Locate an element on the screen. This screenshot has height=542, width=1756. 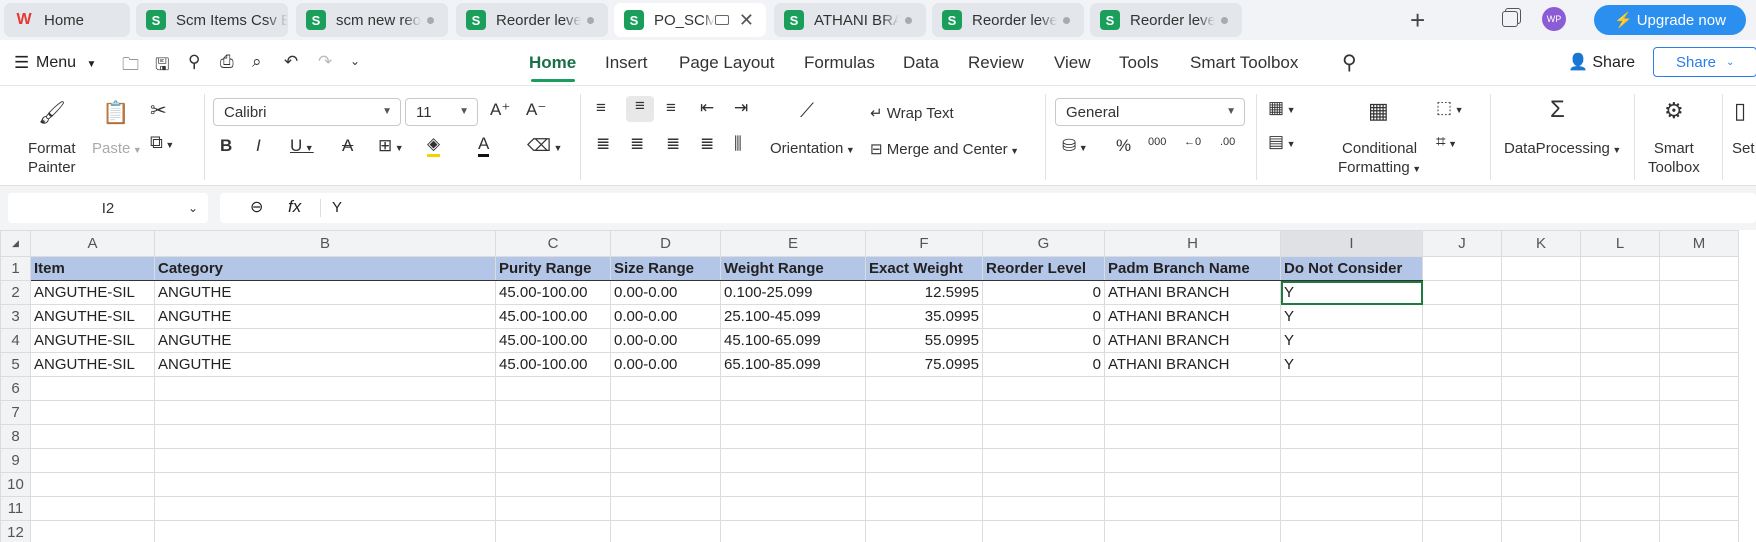
cell: 65.100-85.099 is located at coordinates (793, 364).